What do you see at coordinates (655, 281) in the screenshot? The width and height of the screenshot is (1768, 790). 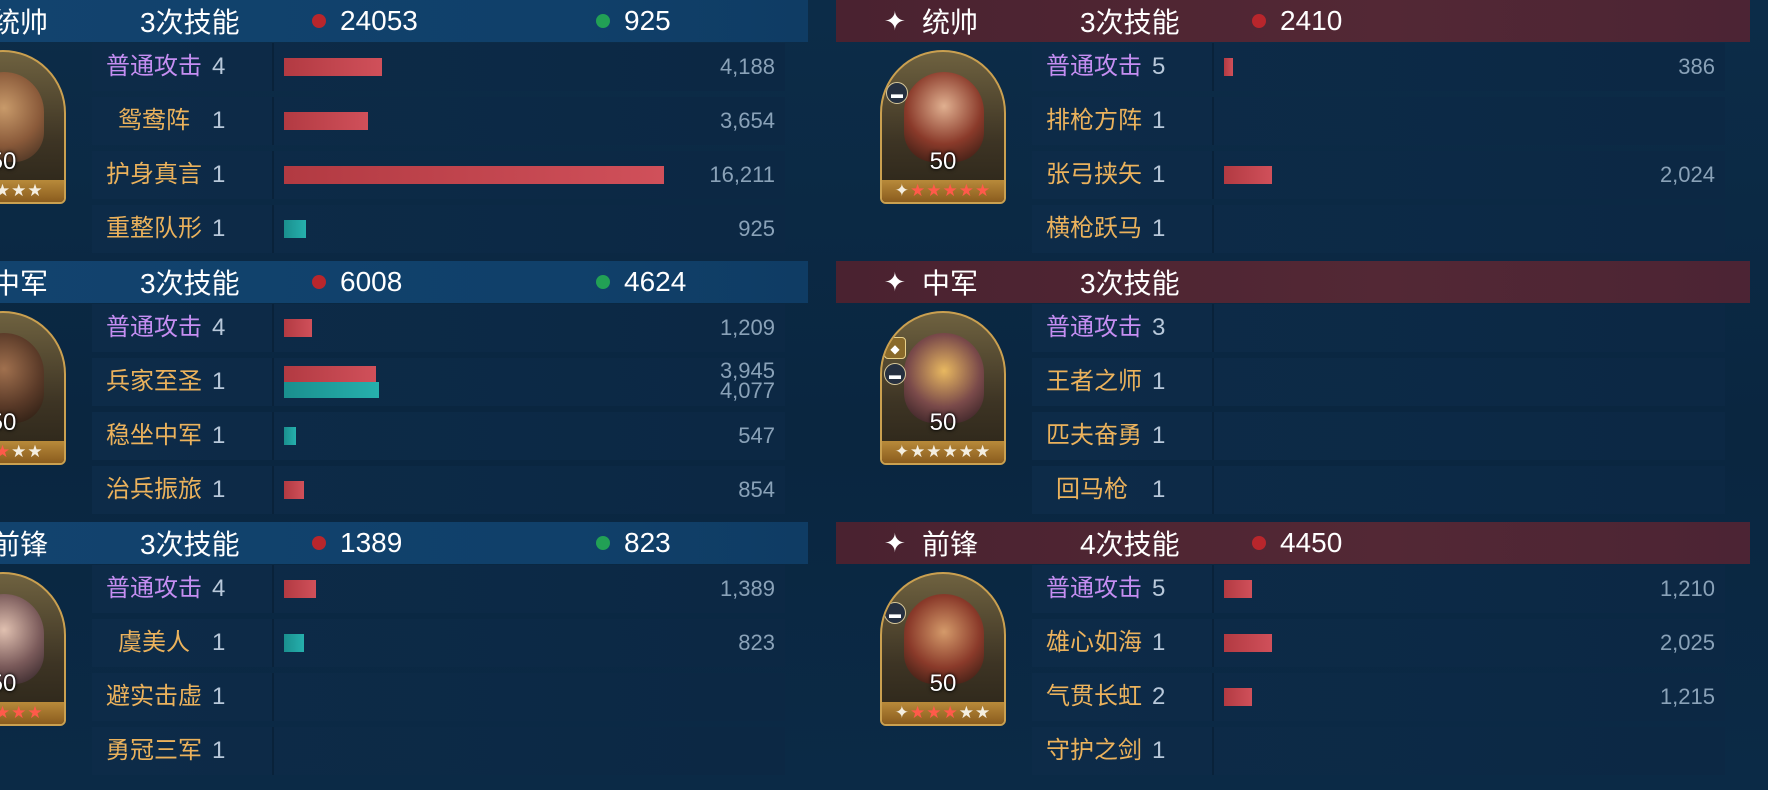 I see `heal-value: 4624` at bounding box center [655, 281].